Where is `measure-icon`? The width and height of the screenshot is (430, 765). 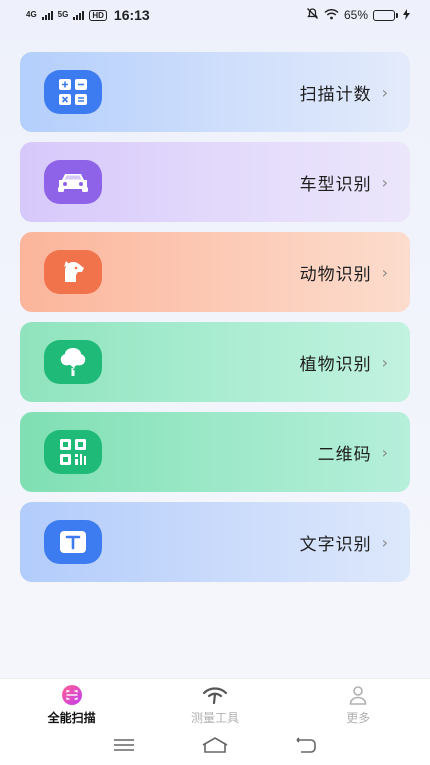 measure-icon is located at coordinates (215, 695).